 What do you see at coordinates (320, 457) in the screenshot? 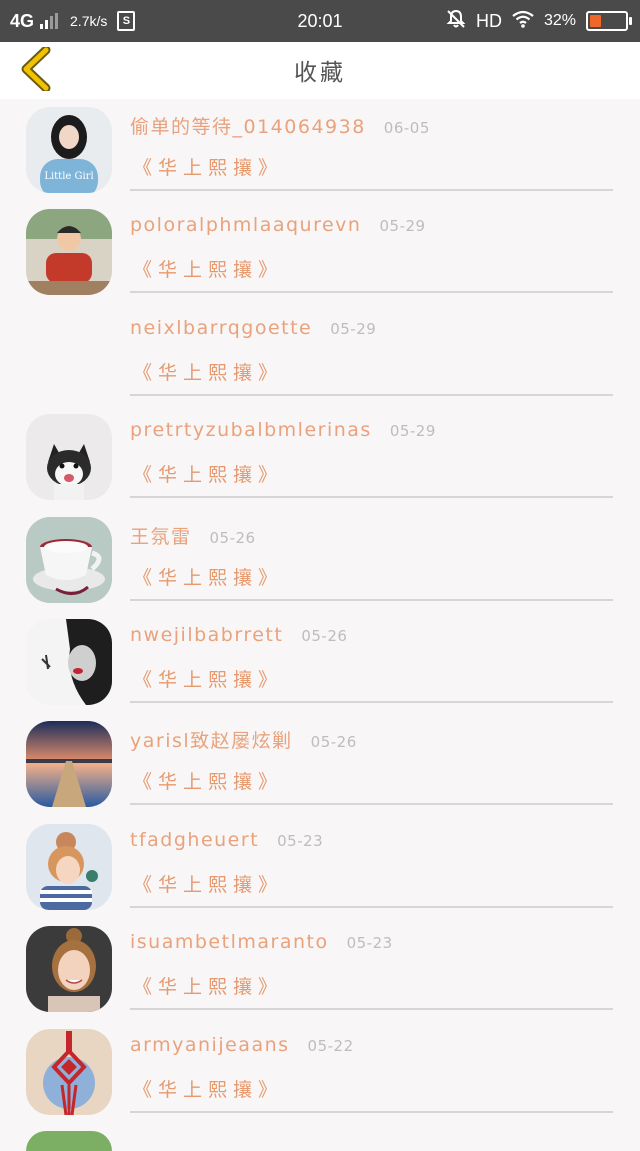
I see `list-item: pretrtyzubalbmlerinas 05-29 《华上熙攘》` at bounding box center [320, 457].